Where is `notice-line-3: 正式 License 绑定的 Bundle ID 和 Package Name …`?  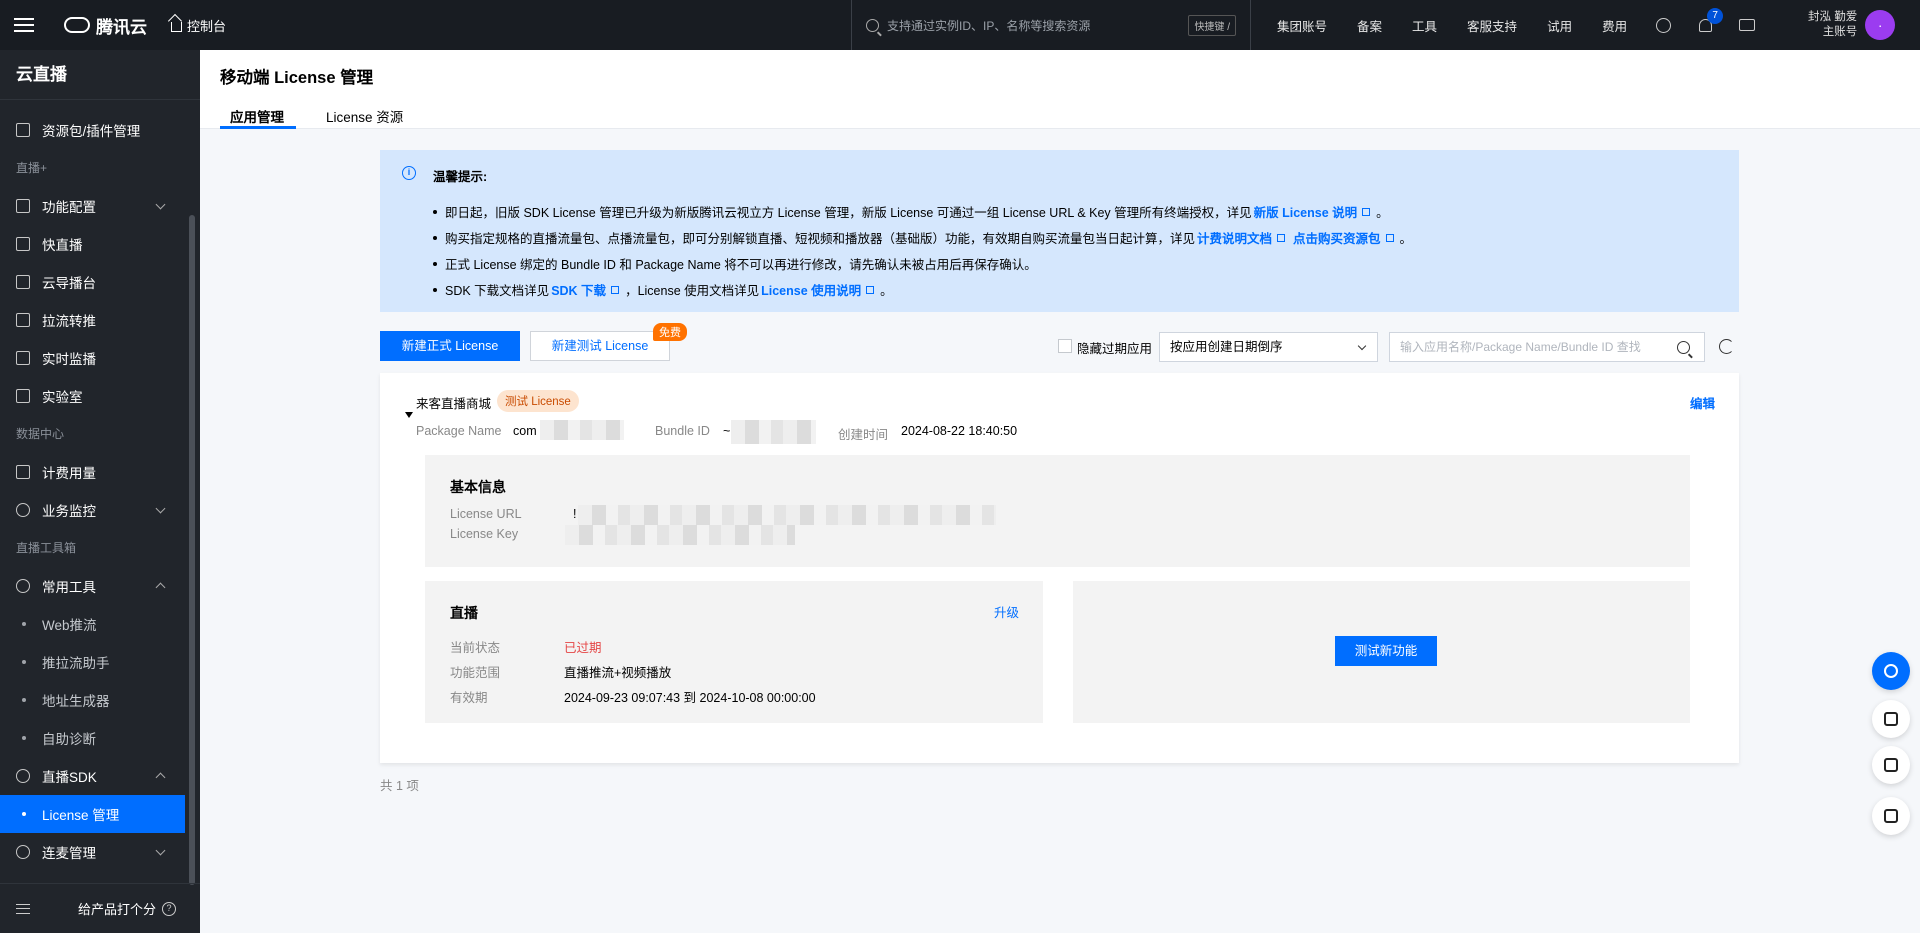 notice-line-3: 正式 License 绑定的 Bundle ID 和 Package Name … is located at coordinates (735, 263).